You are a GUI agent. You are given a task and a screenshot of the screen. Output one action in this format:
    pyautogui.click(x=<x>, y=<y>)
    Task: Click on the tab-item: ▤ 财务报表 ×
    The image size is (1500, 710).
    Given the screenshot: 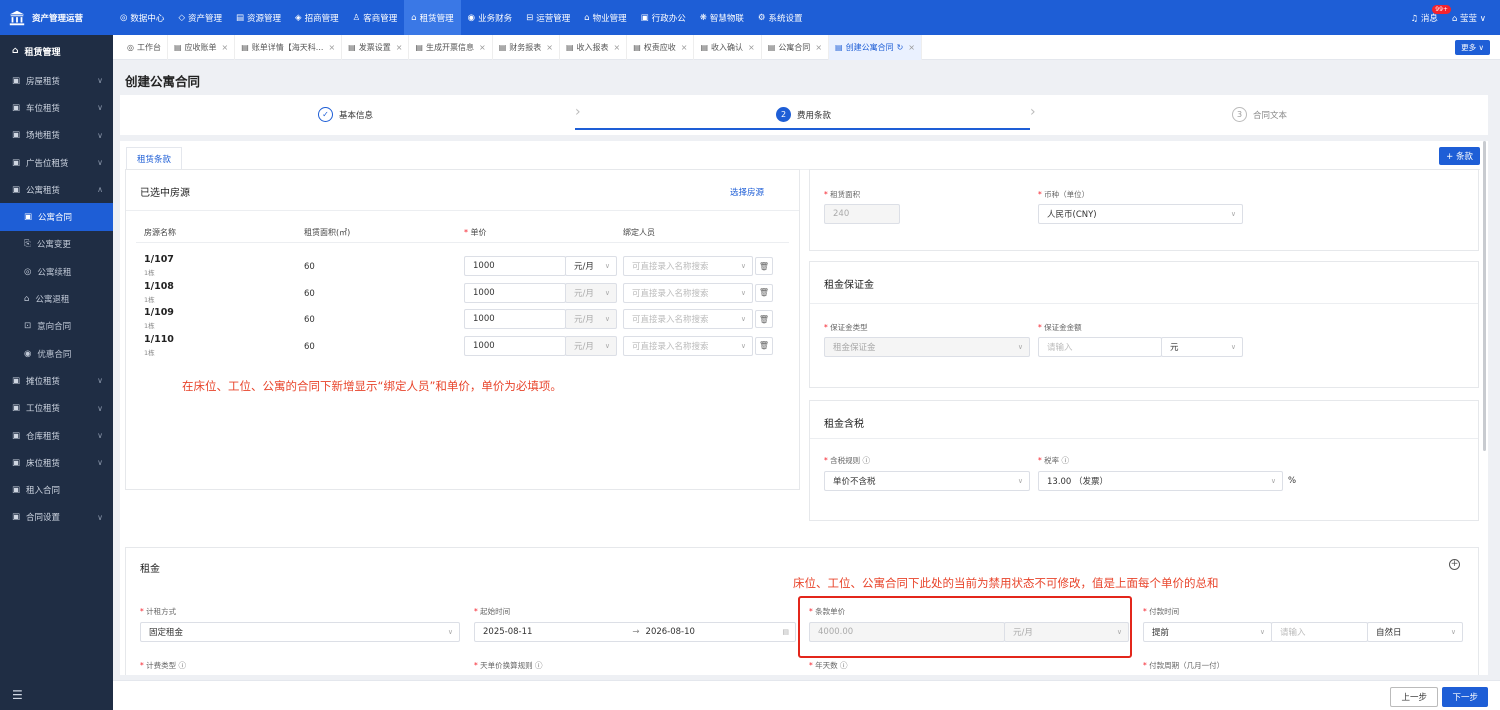 What is the action you would take?
    pyautogui.click(x=526, y=47)
    